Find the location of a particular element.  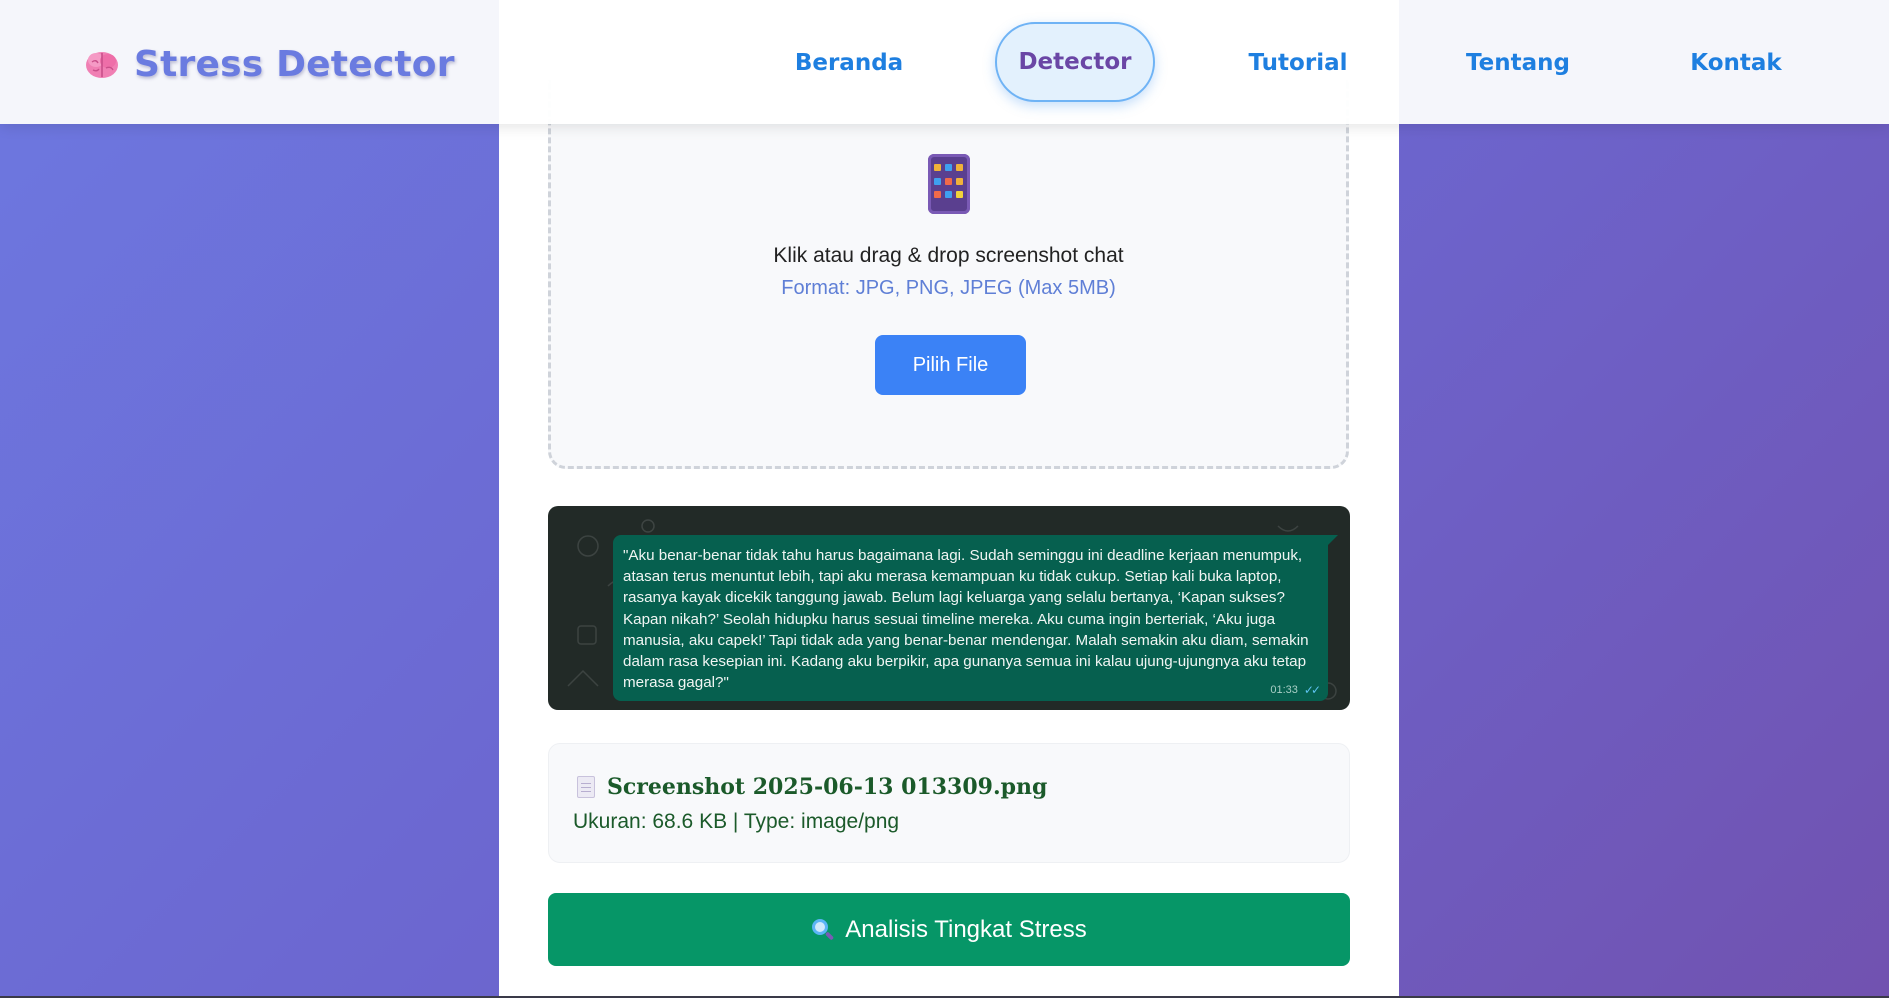

message-timestamp: 01:33 ✓✓ is located at coordinates (1295, 690).